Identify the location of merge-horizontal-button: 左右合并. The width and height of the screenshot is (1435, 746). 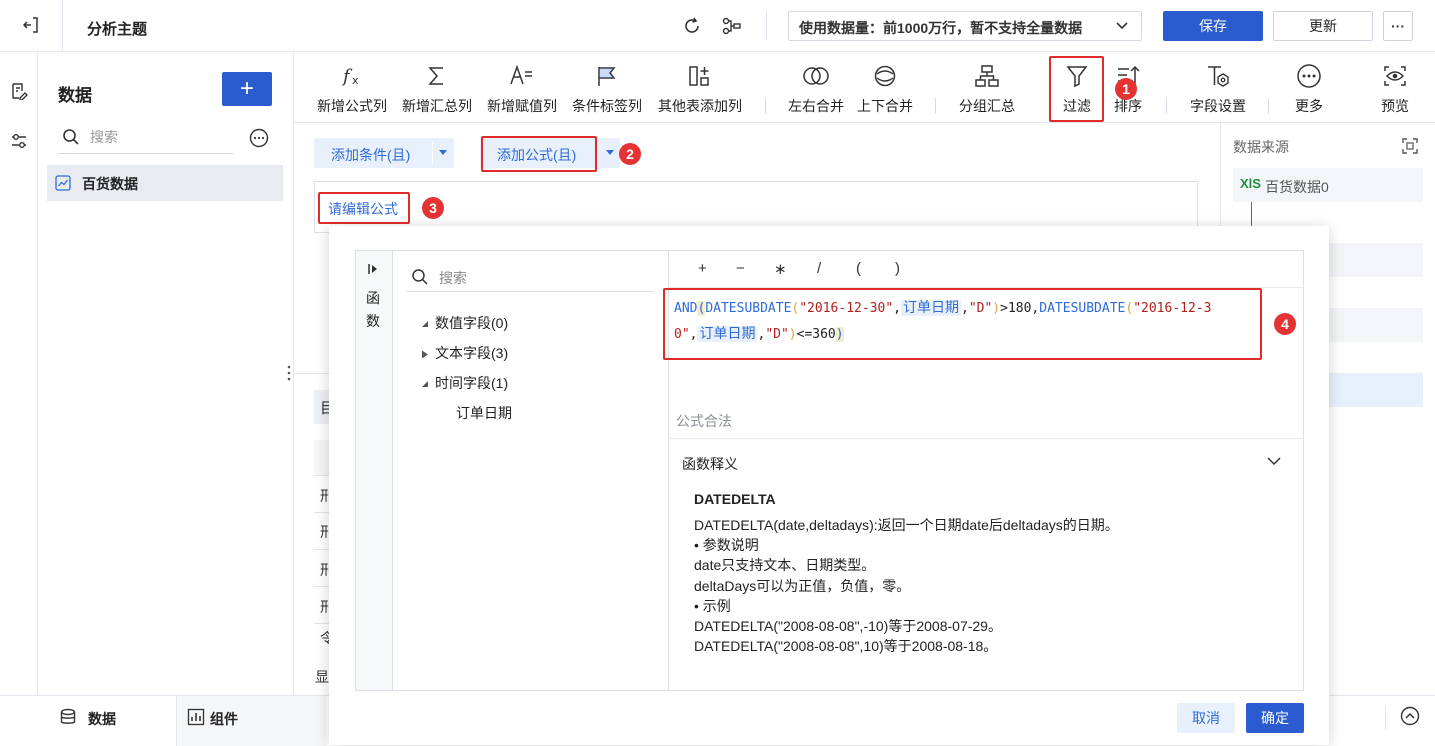
(816, 89).